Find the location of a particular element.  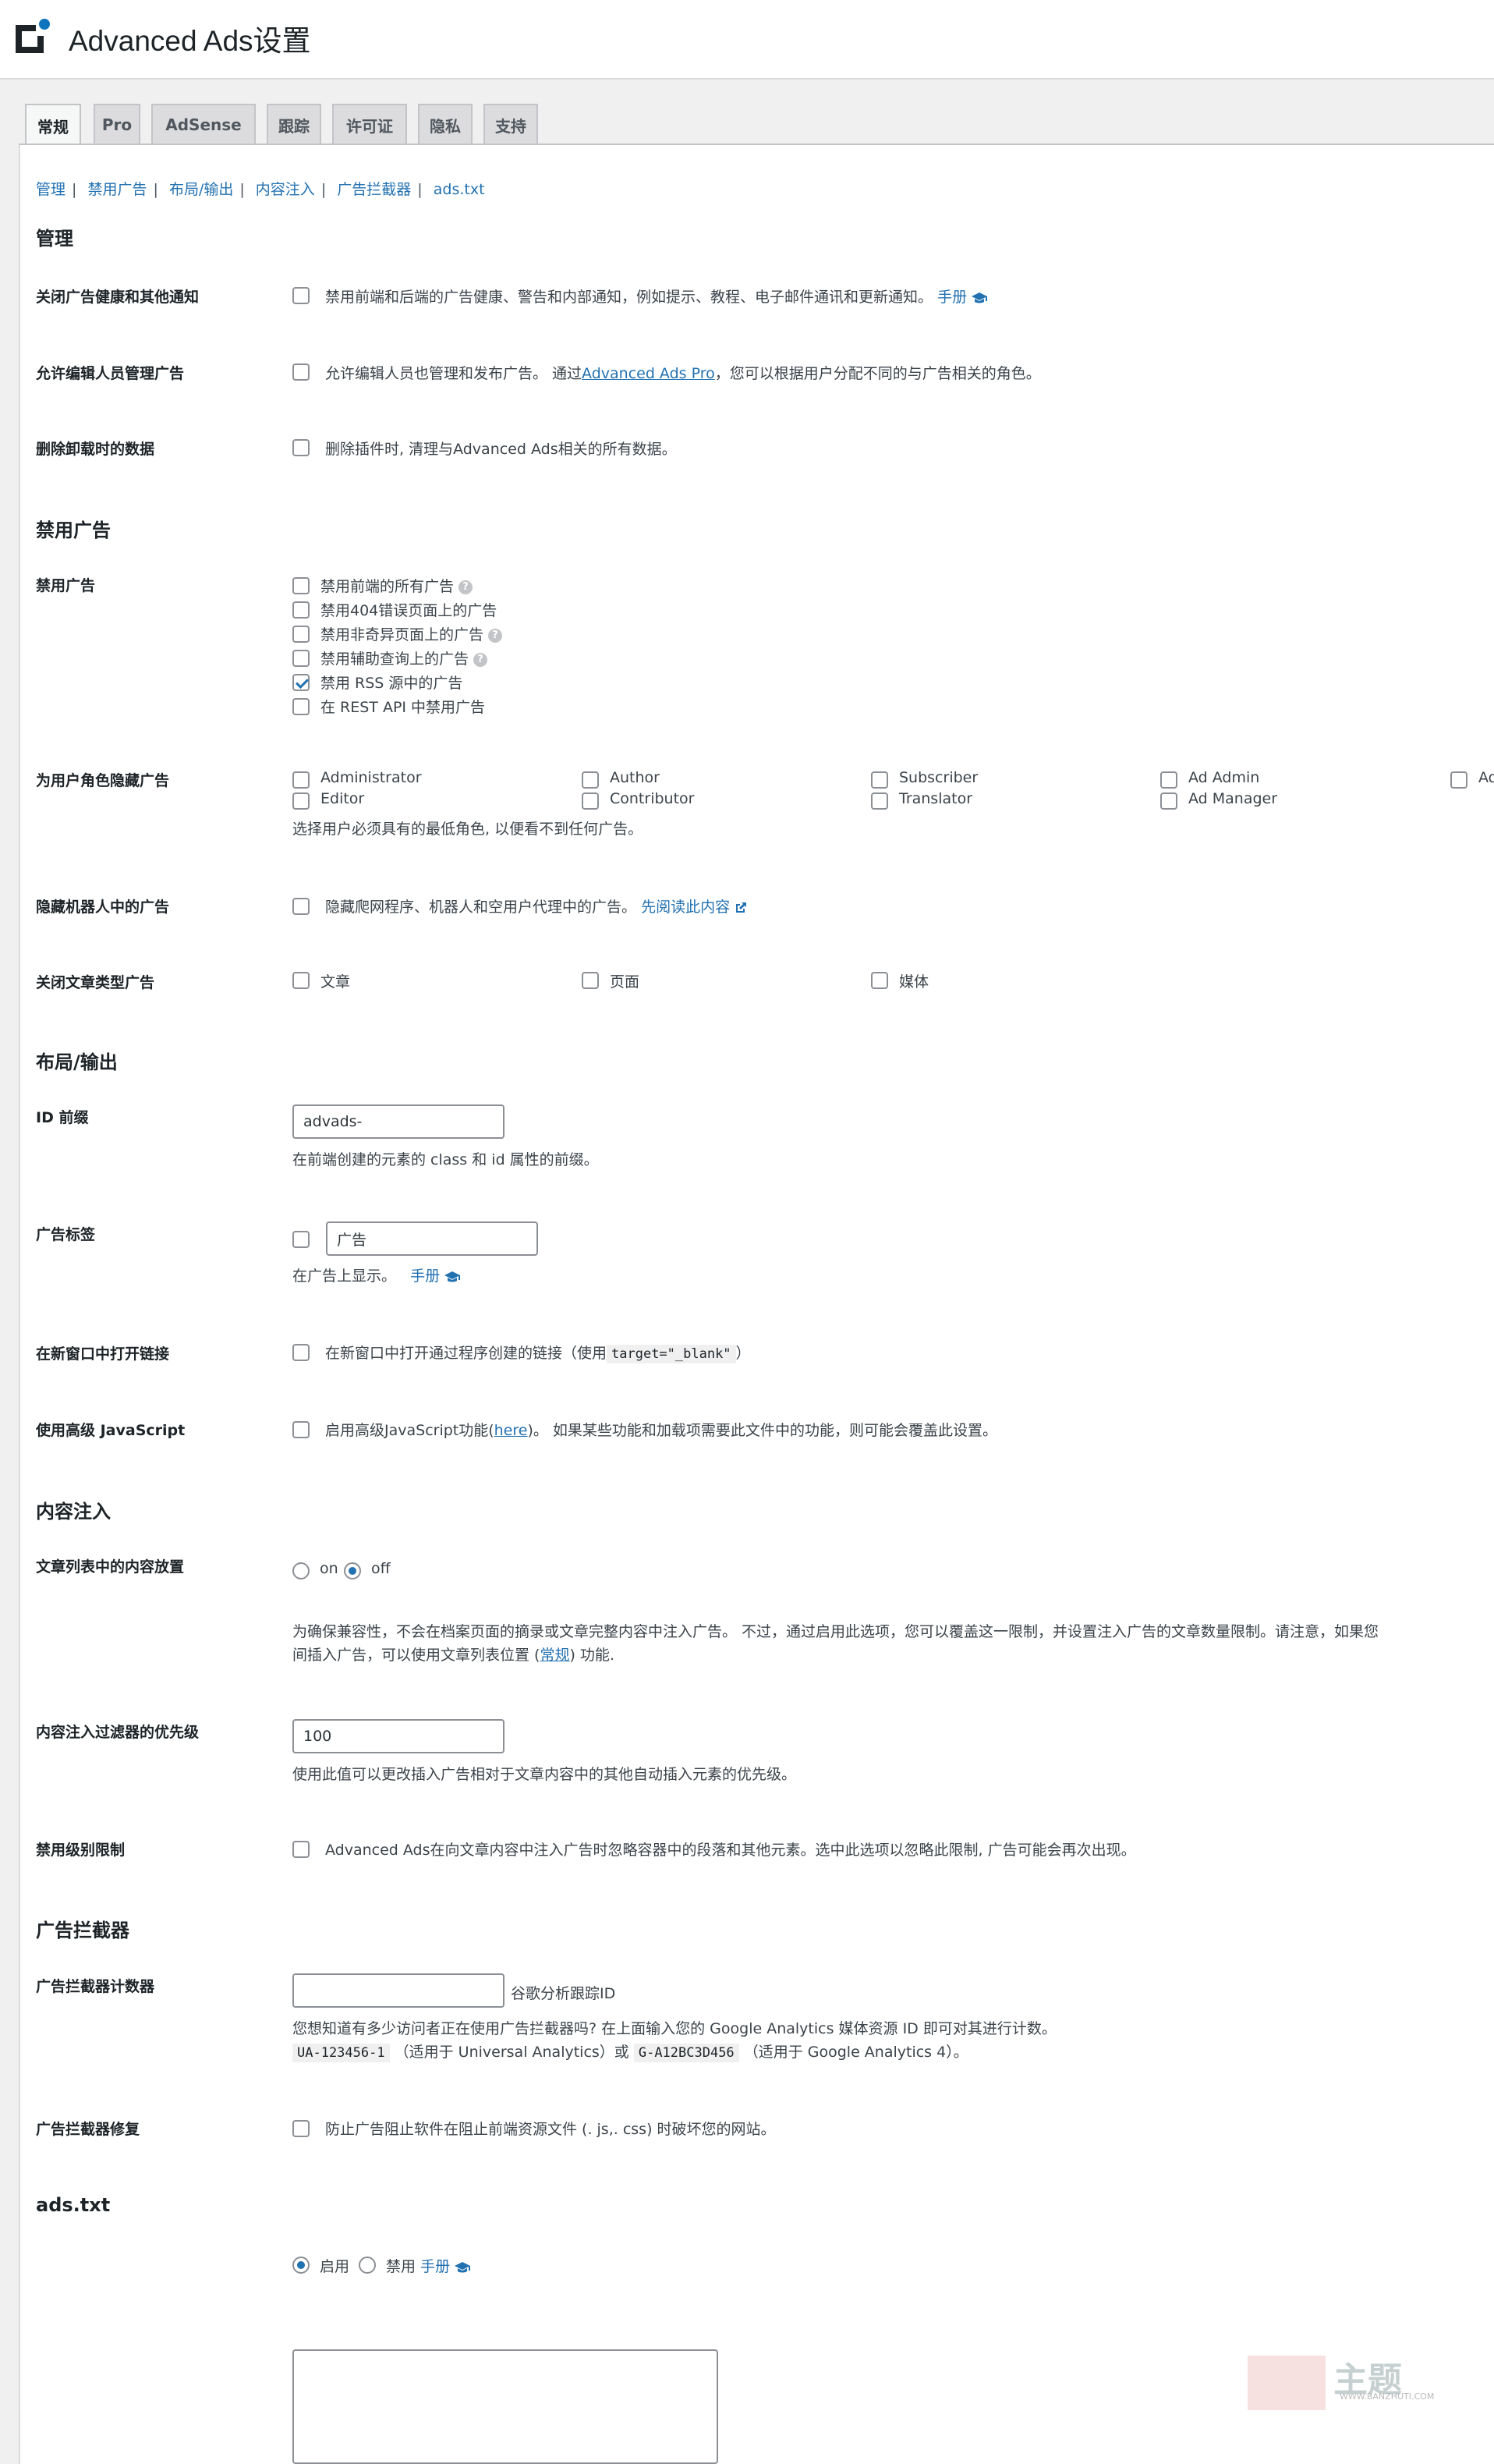

role-label: Contributor is located at coordinates (652, 798).